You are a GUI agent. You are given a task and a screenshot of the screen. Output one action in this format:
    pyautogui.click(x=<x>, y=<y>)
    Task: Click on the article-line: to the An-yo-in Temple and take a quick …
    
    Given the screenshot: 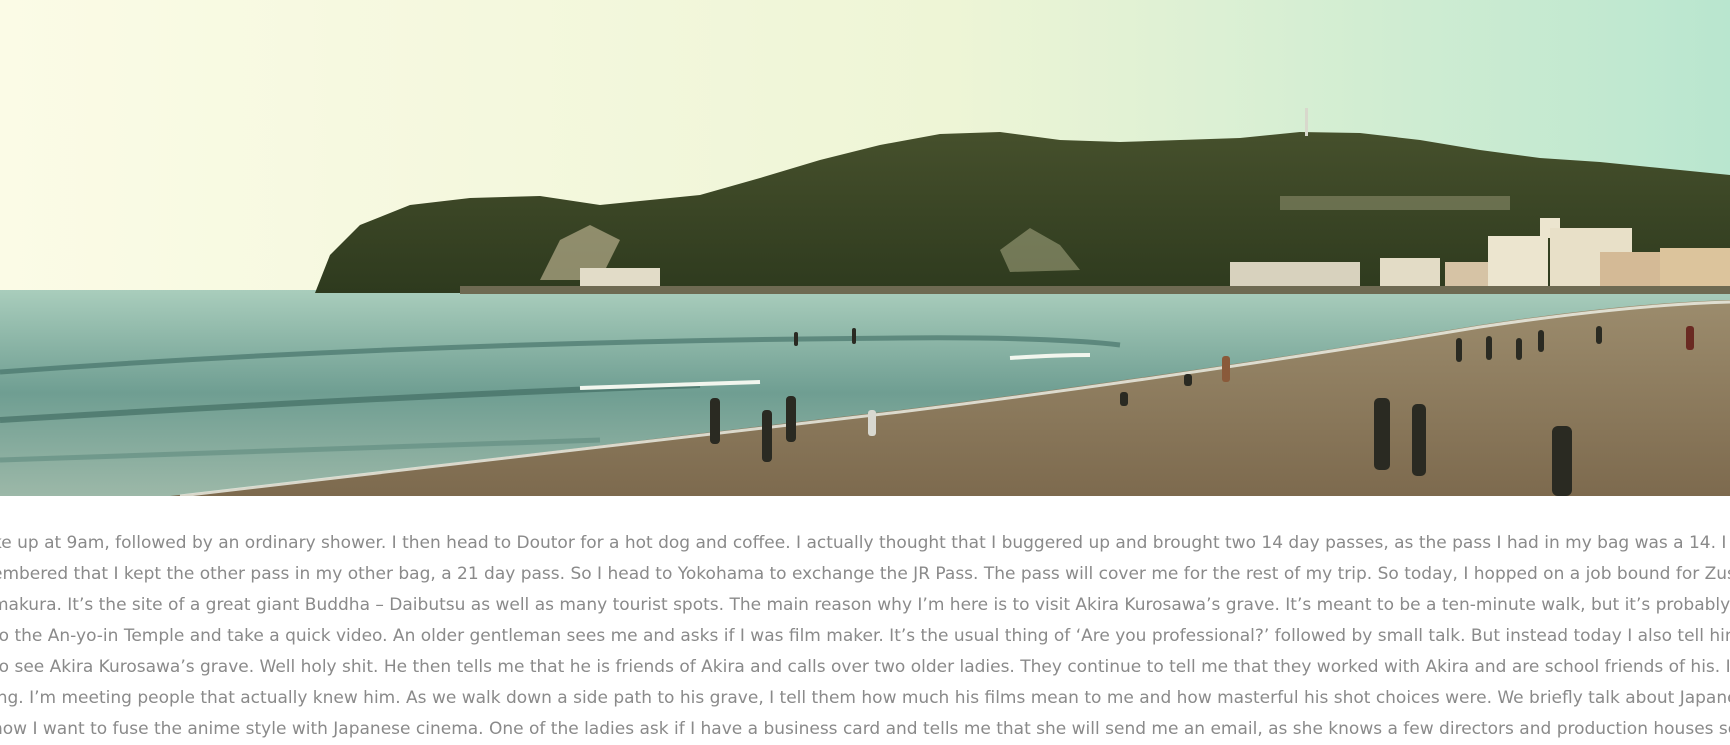 What is the action you would take?
    pyautogui.click(x=865, y=636)
    